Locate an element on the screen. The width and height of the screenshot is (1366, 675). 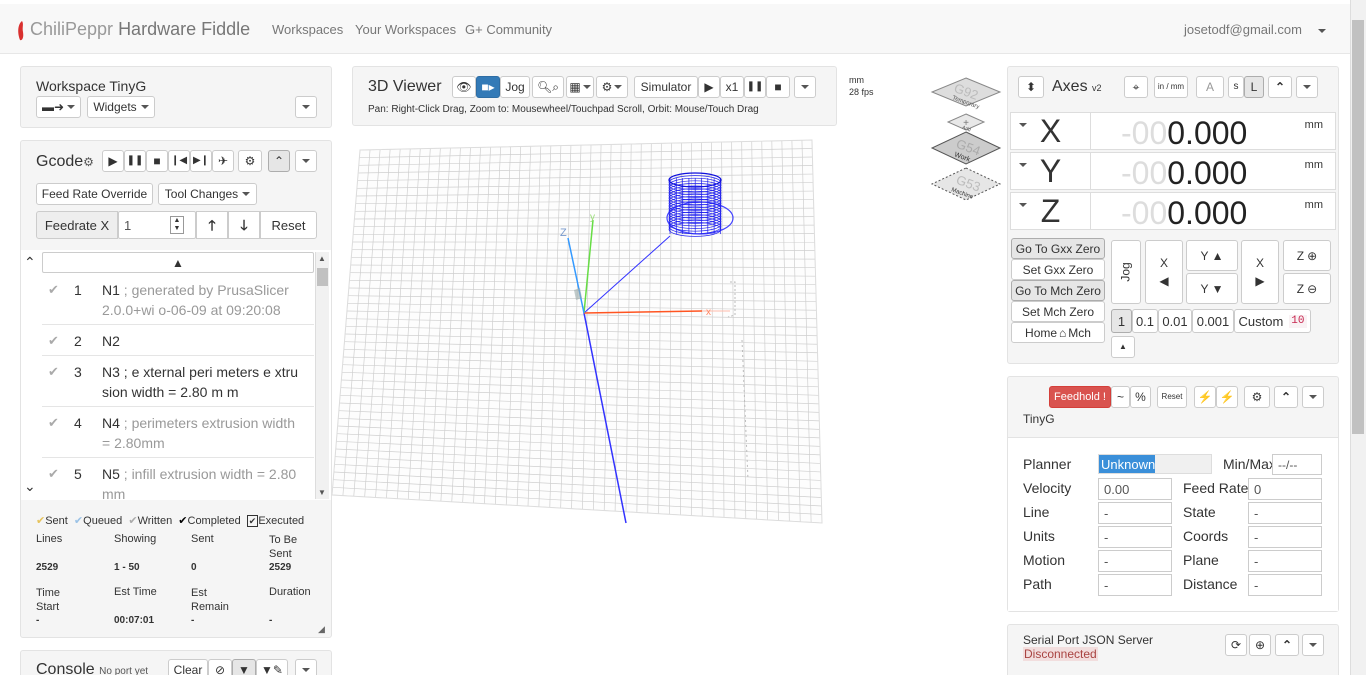
axis-z-name: Z is located at coordinates (1051, 211).